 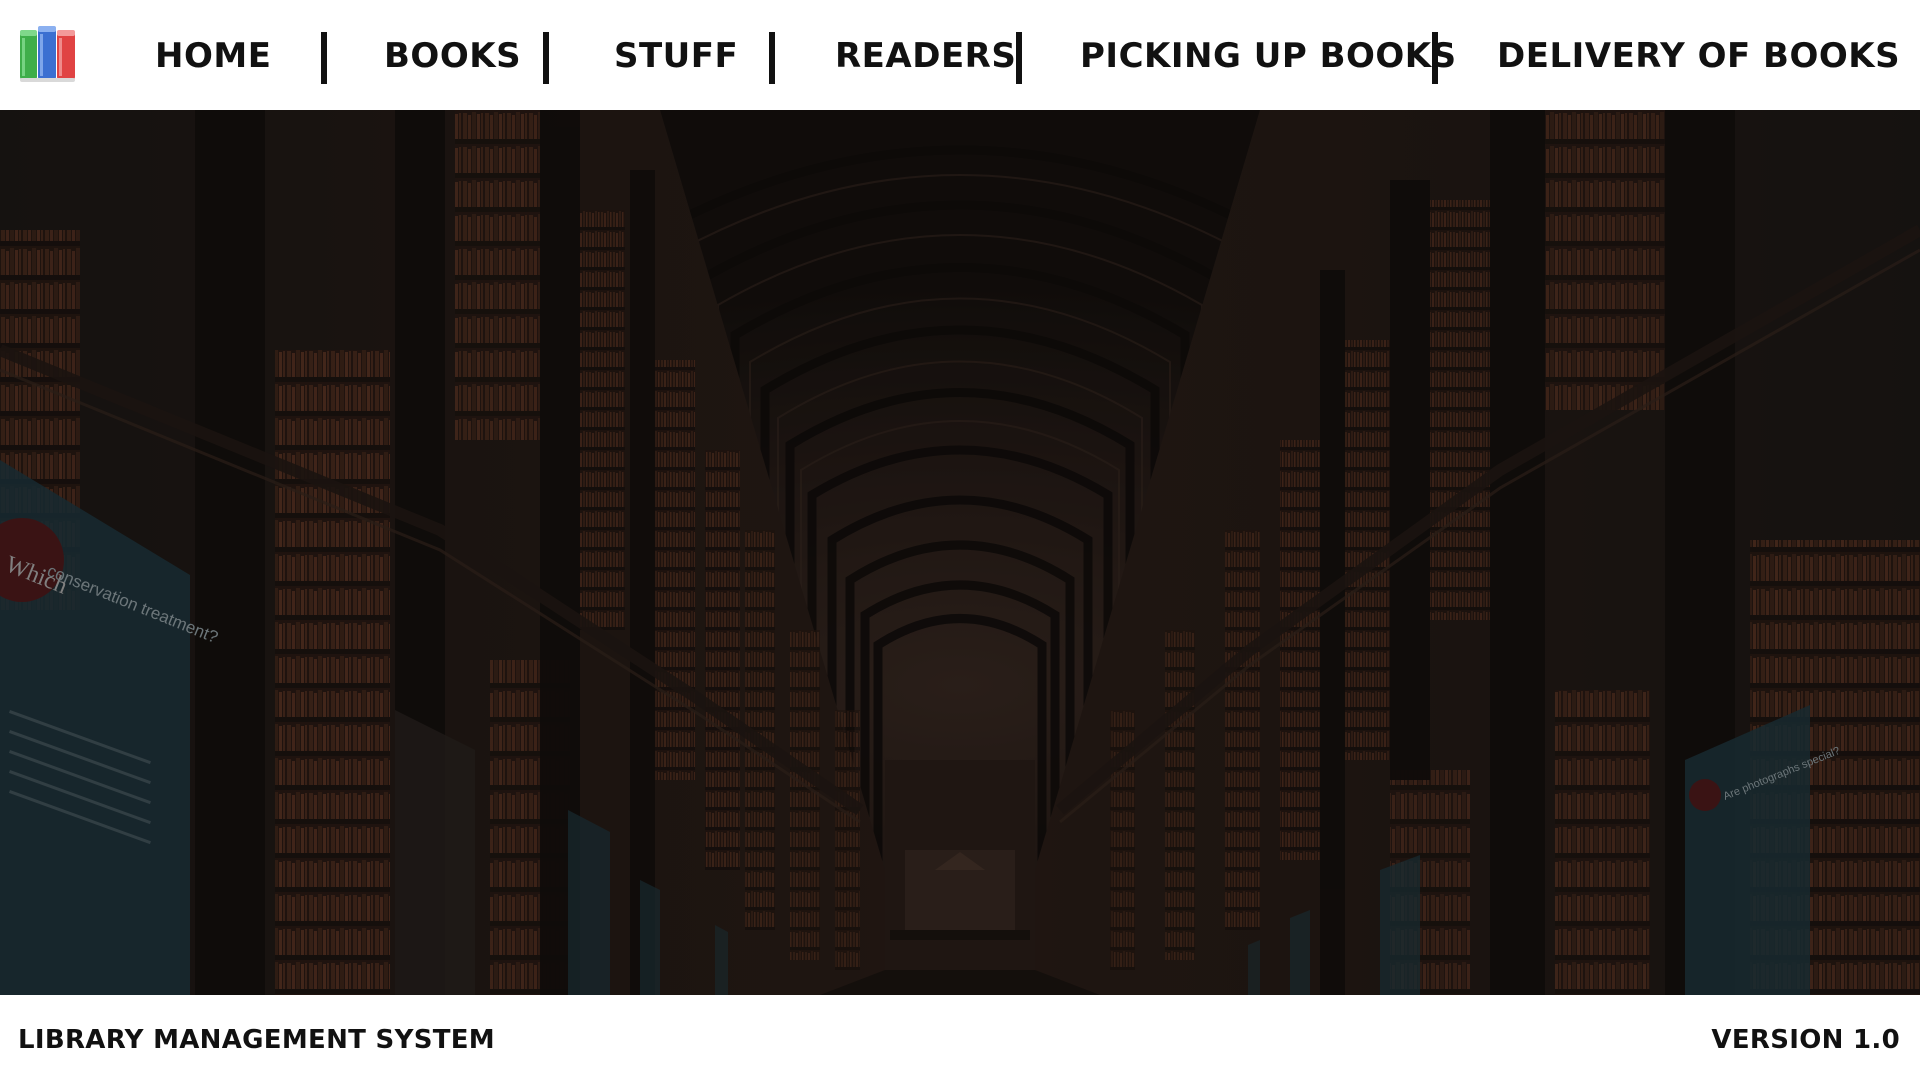 What do you see at coordinates (213, 56) in the screenshot?
I see `nav-home: HOME` at bounding box center [213, 56].